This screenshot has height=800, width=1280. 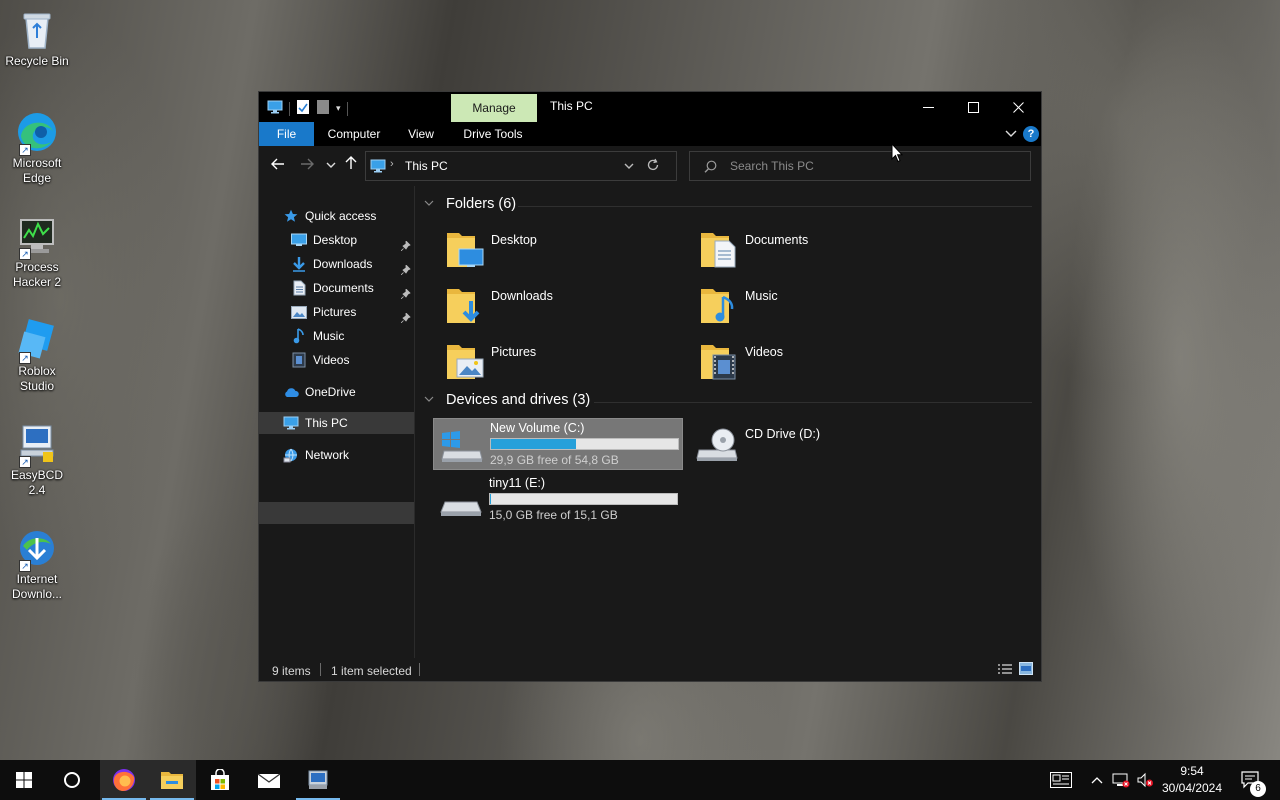 What do you see at coordinates (37, 237) in the screenshot?
I see `process-hacker-icon: ↗` at bounding box center [37, 237].